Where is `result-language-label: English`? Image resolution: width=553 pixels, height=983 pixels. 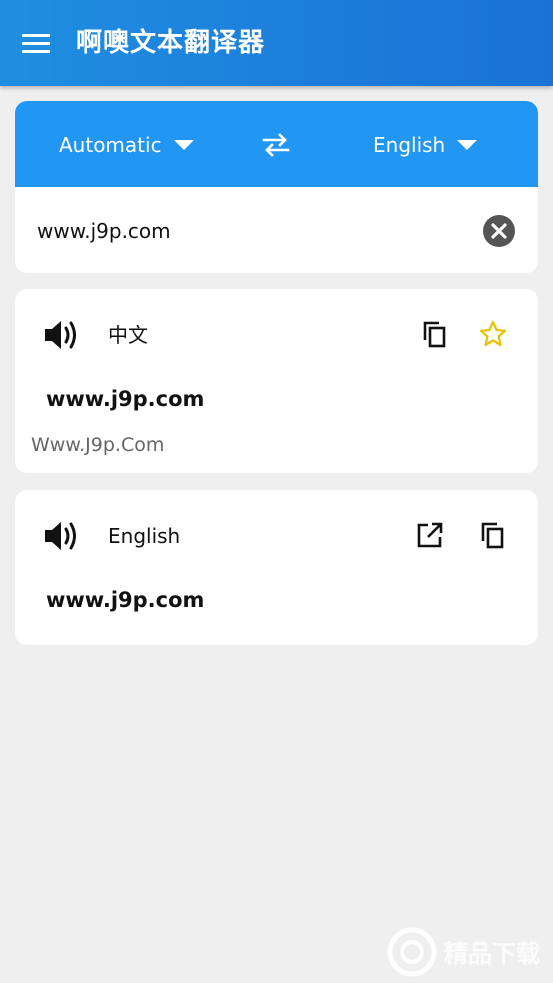 result-language-label: English is located at coordinates (144, 536).